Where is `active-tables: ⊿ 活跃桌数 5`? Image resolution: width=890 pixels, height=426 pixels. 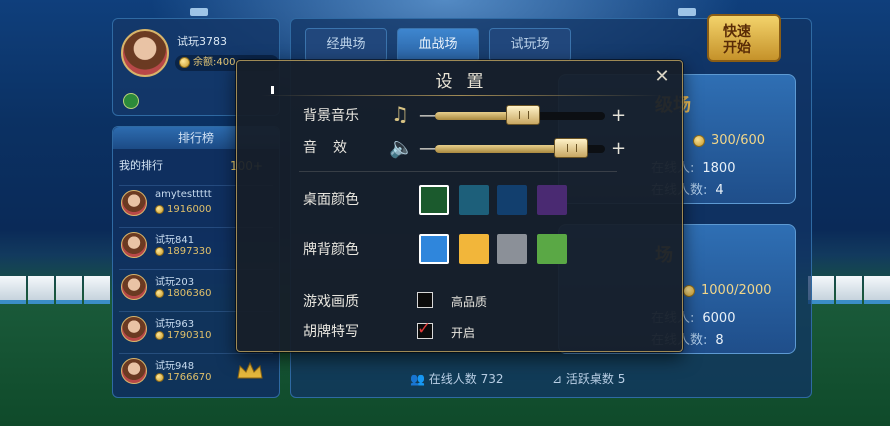 active-tables: ⊿ 活跃桌数 5 is located at coordinates (589, 379).